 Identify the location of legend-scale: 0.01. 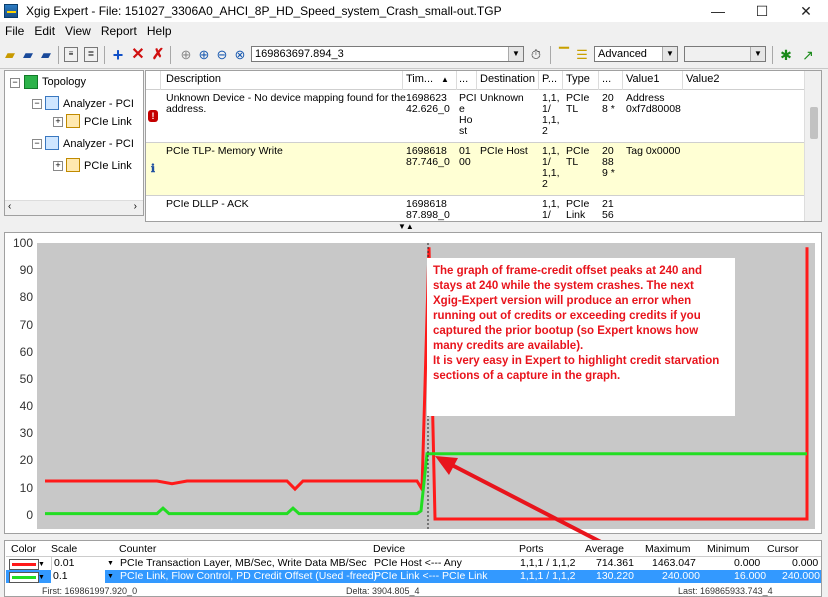
(78, 563).